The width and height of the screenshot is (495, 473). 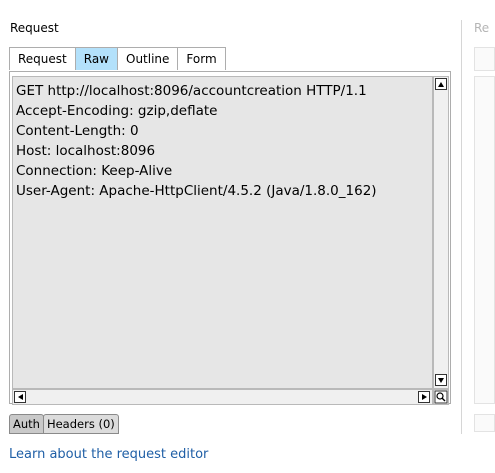 What do you see at coordinates (86, 151) in the screenshot?
I see `editor-line: Host: localhost:8096` at bounding box center [86, 151].